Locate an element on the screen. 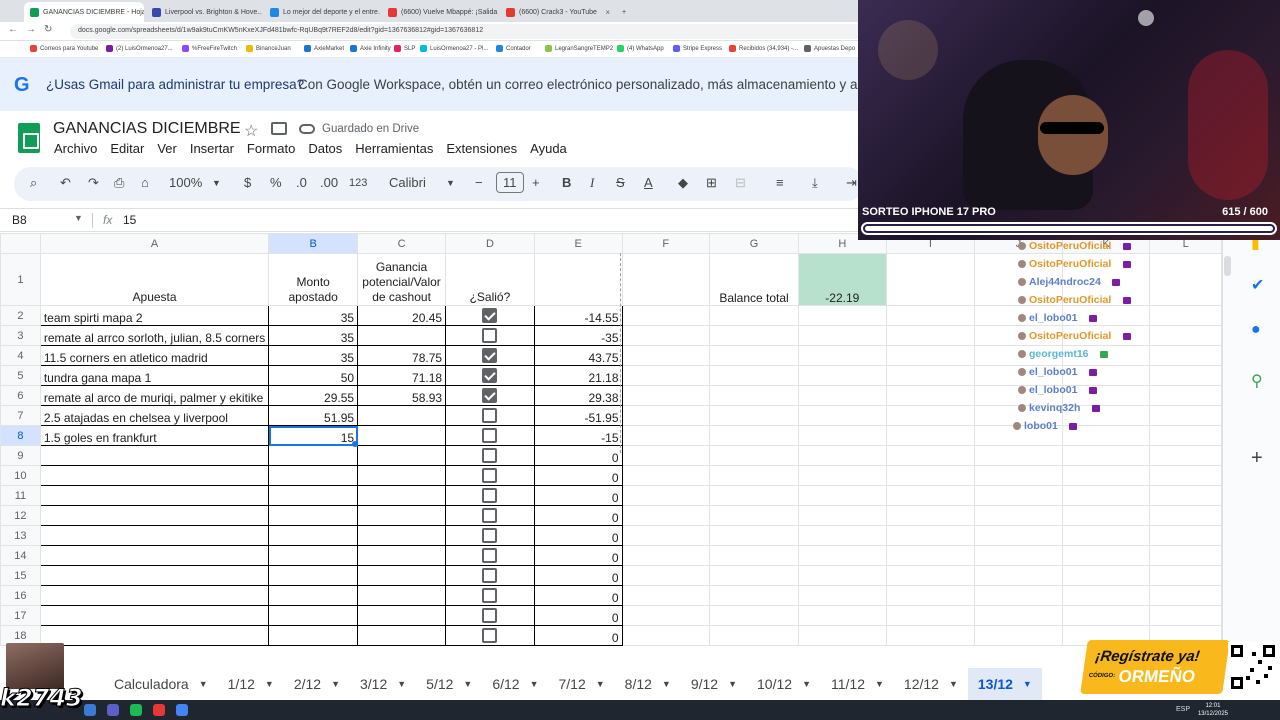  row-header: 4 is located at coordinates (20, 355).